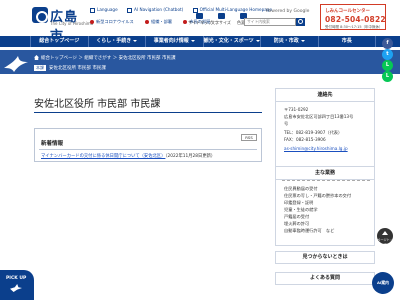  I want to click on font-size-button: 文字サイズ, so click(221, 20).